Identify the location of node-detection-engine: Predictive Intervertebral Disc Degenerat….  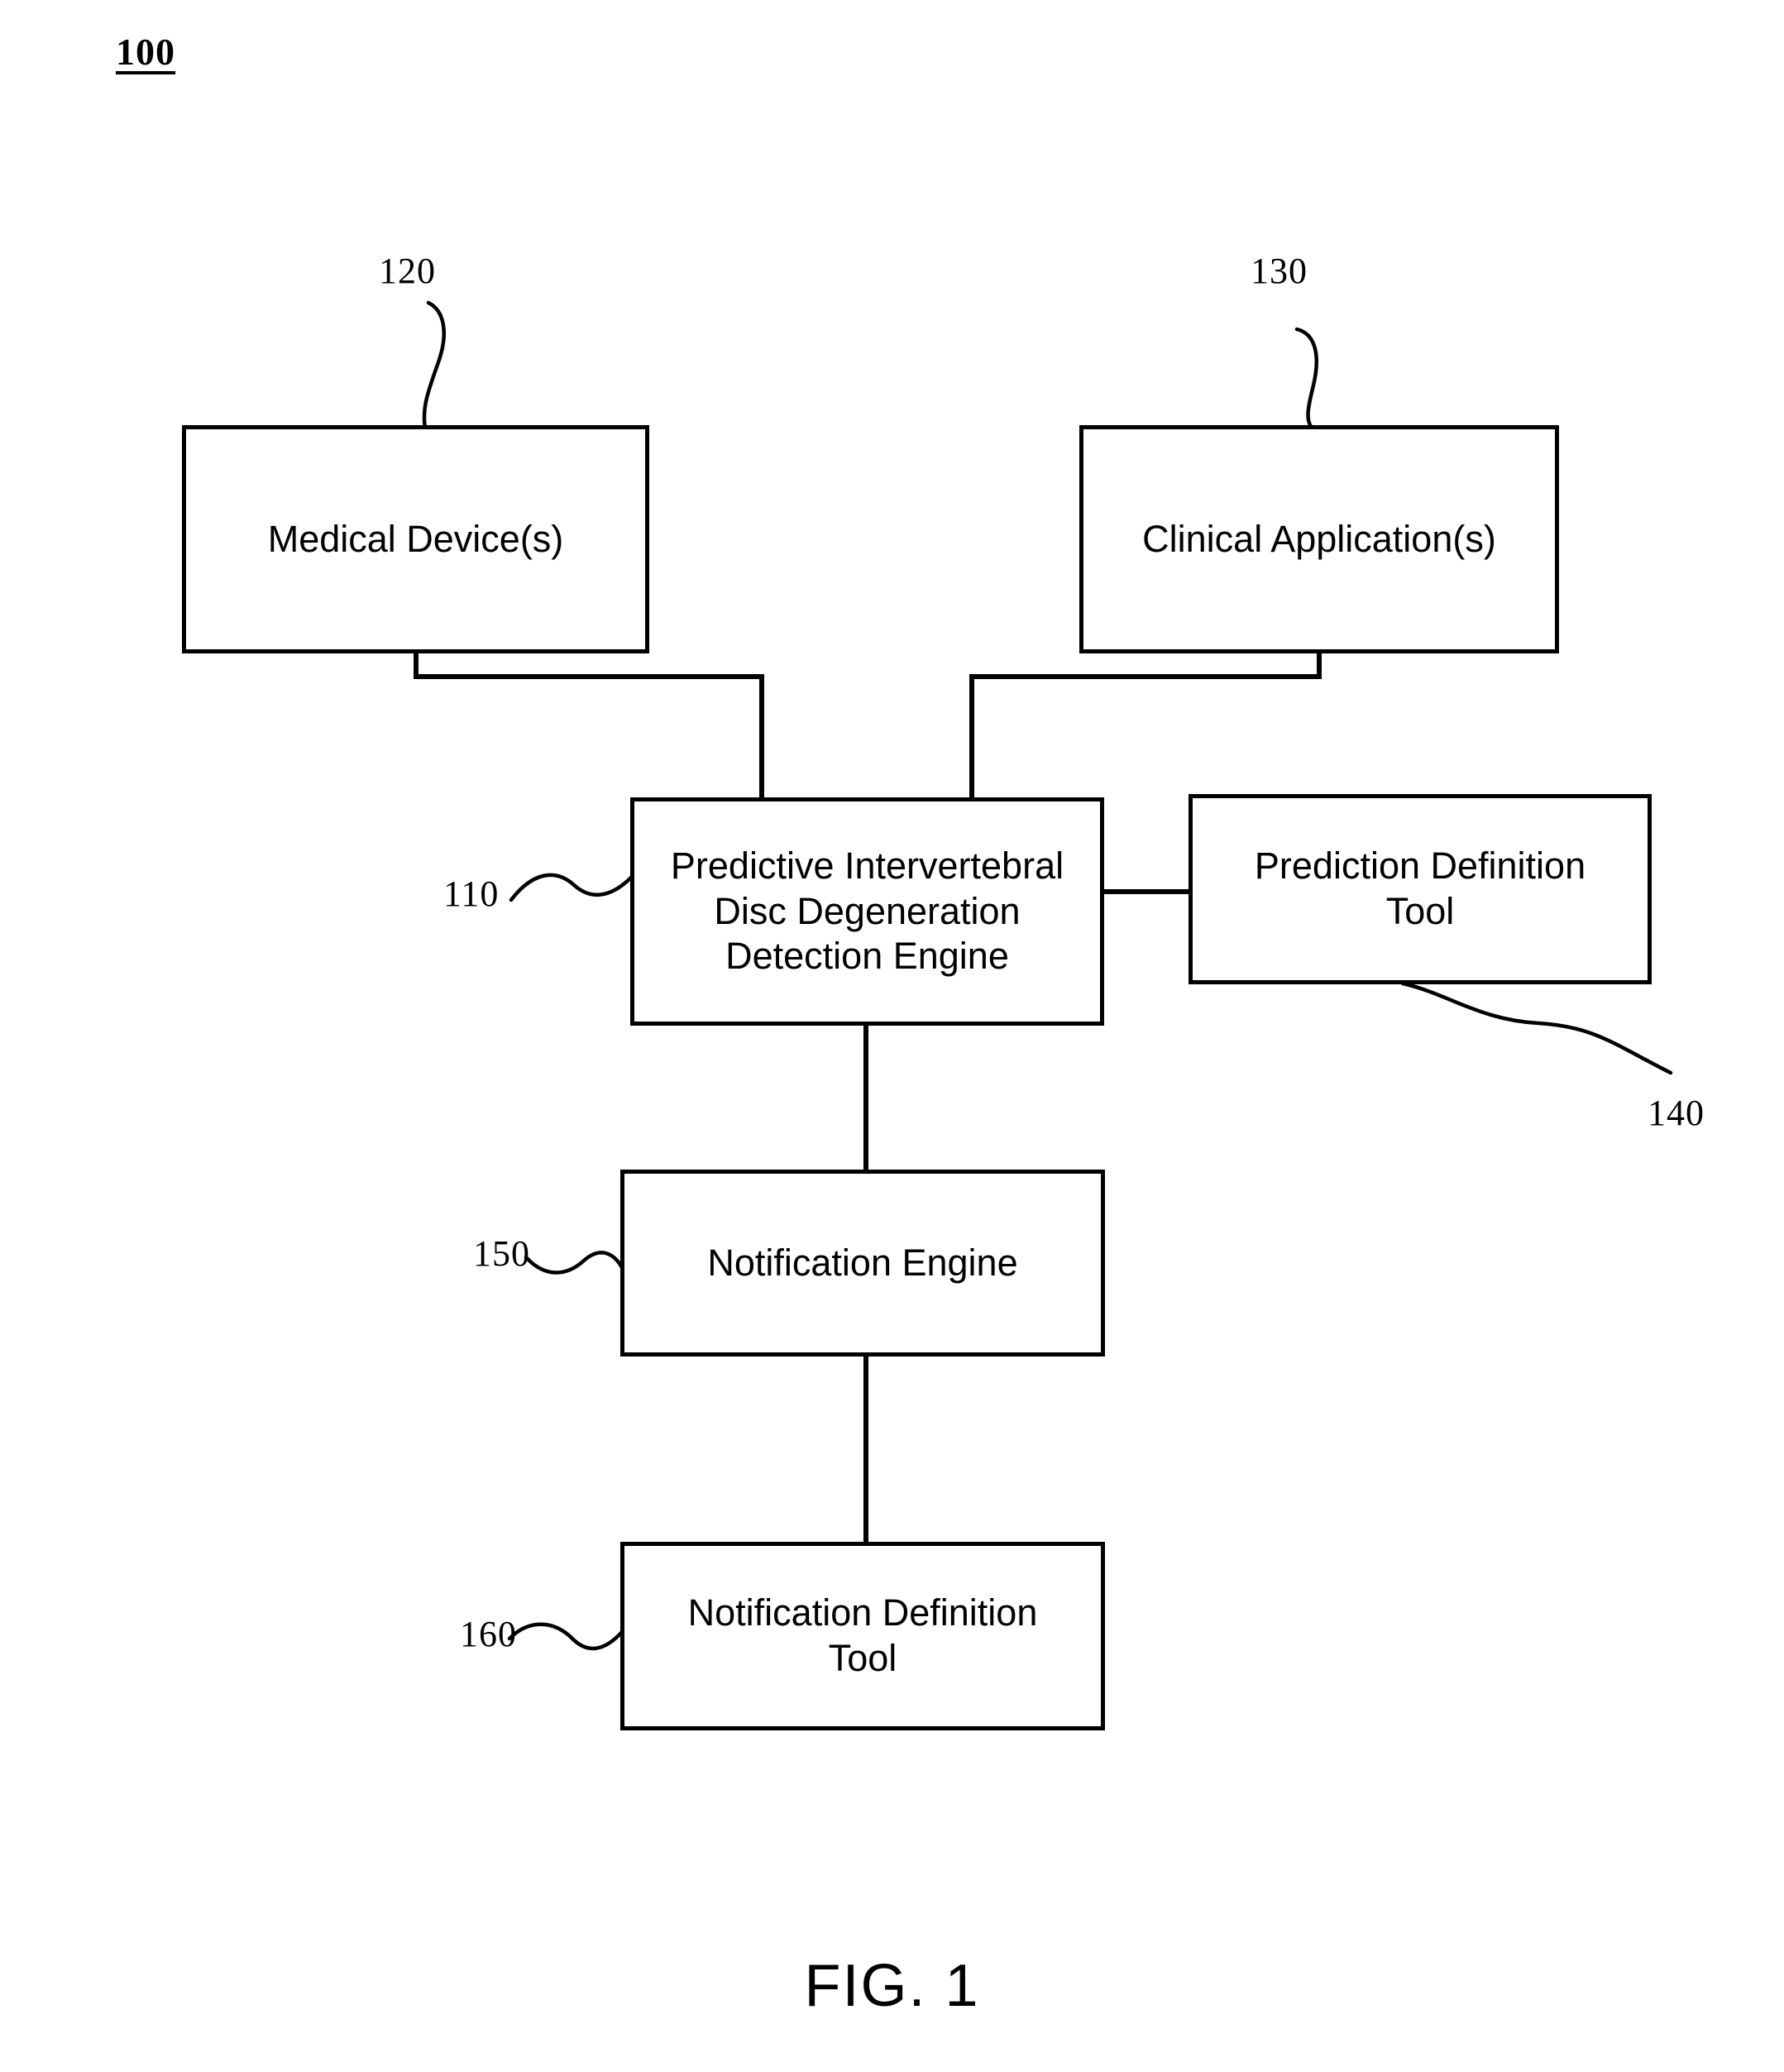
(867, 911).